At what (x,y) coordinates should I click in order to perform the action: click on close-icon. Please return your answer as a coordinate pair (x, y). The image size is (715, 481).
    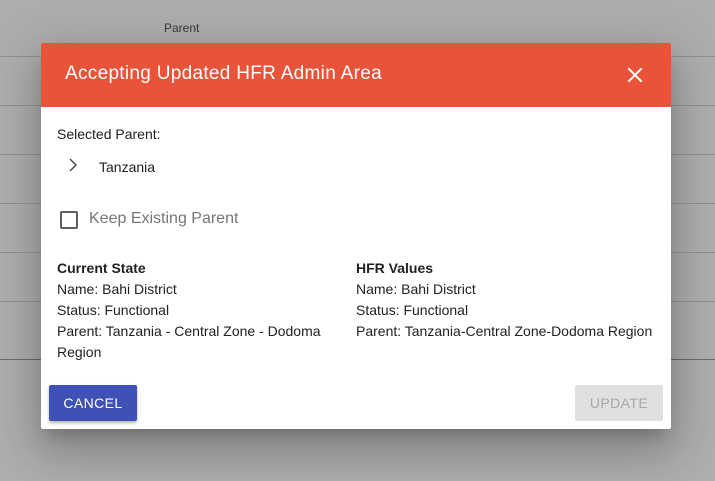
    Looking at the image, I should click on (635, 75).